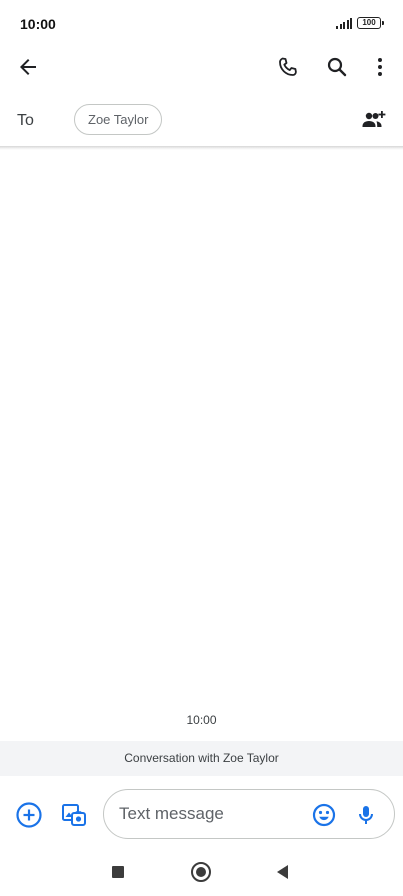 The width and height of the screenshot is (403, 896). I want to click on gallery-button, so click(74, 815).